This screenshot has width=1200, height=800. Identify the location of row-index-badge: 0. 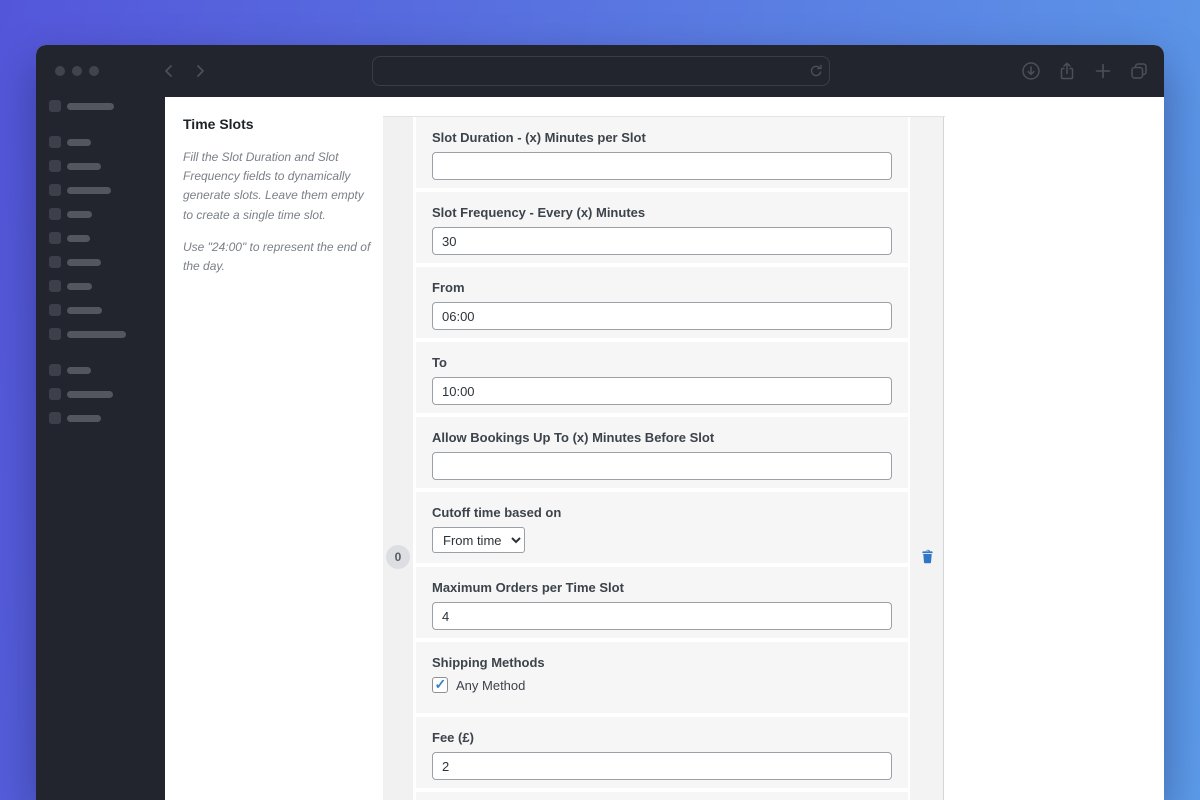
(398, 557).